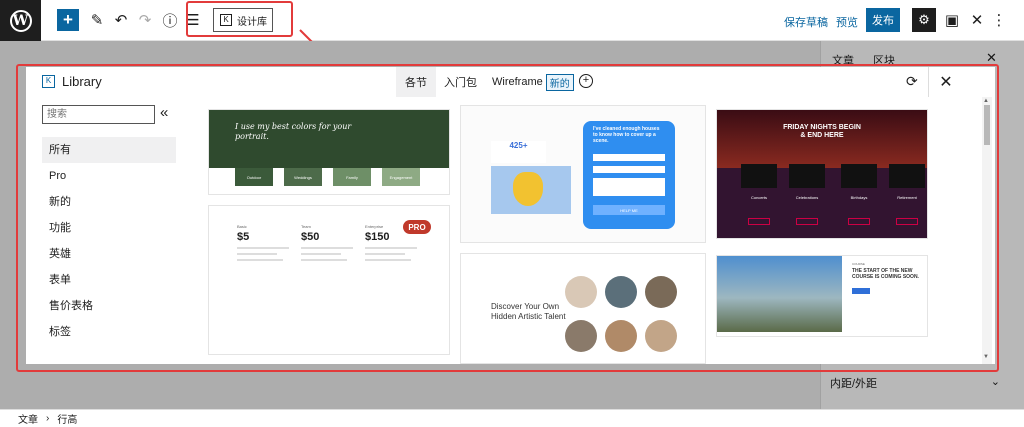 The height and width of the screenshot is (427, 1024). What do you see at coordinates (48, 81) in the screenshot?
I see `library-logo-icon: K` at bounding box center [48, 81].